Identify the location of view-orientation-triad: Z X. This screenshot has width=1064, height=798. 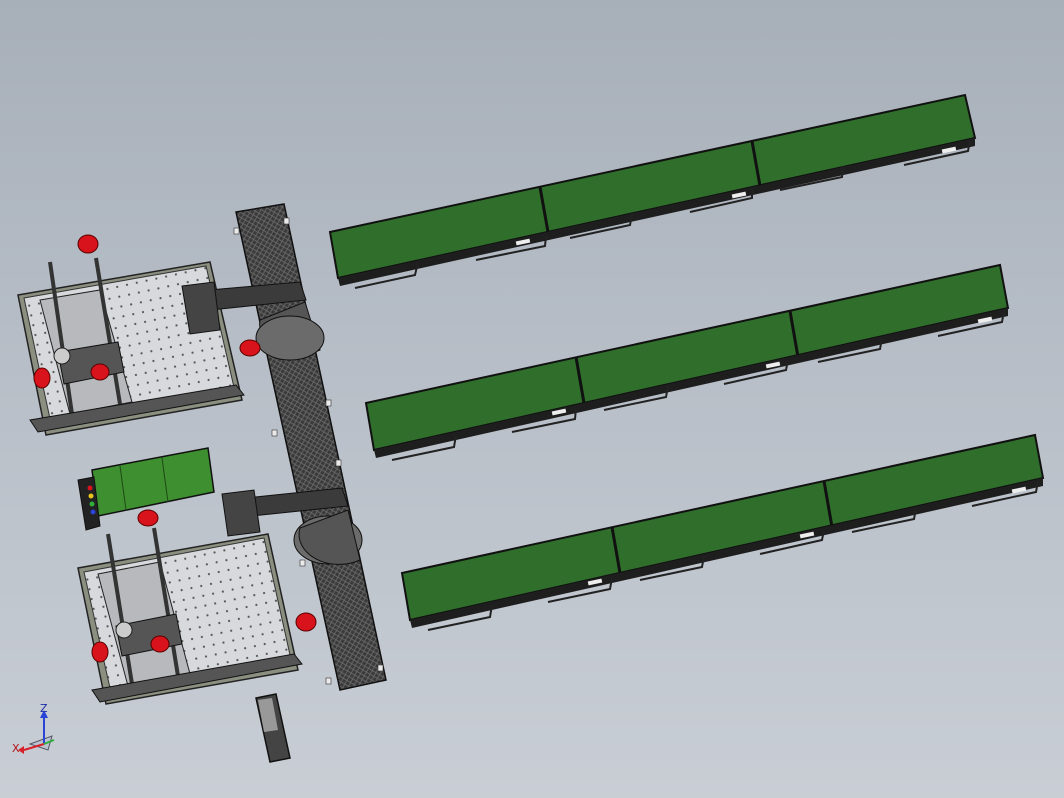
(33, 728).